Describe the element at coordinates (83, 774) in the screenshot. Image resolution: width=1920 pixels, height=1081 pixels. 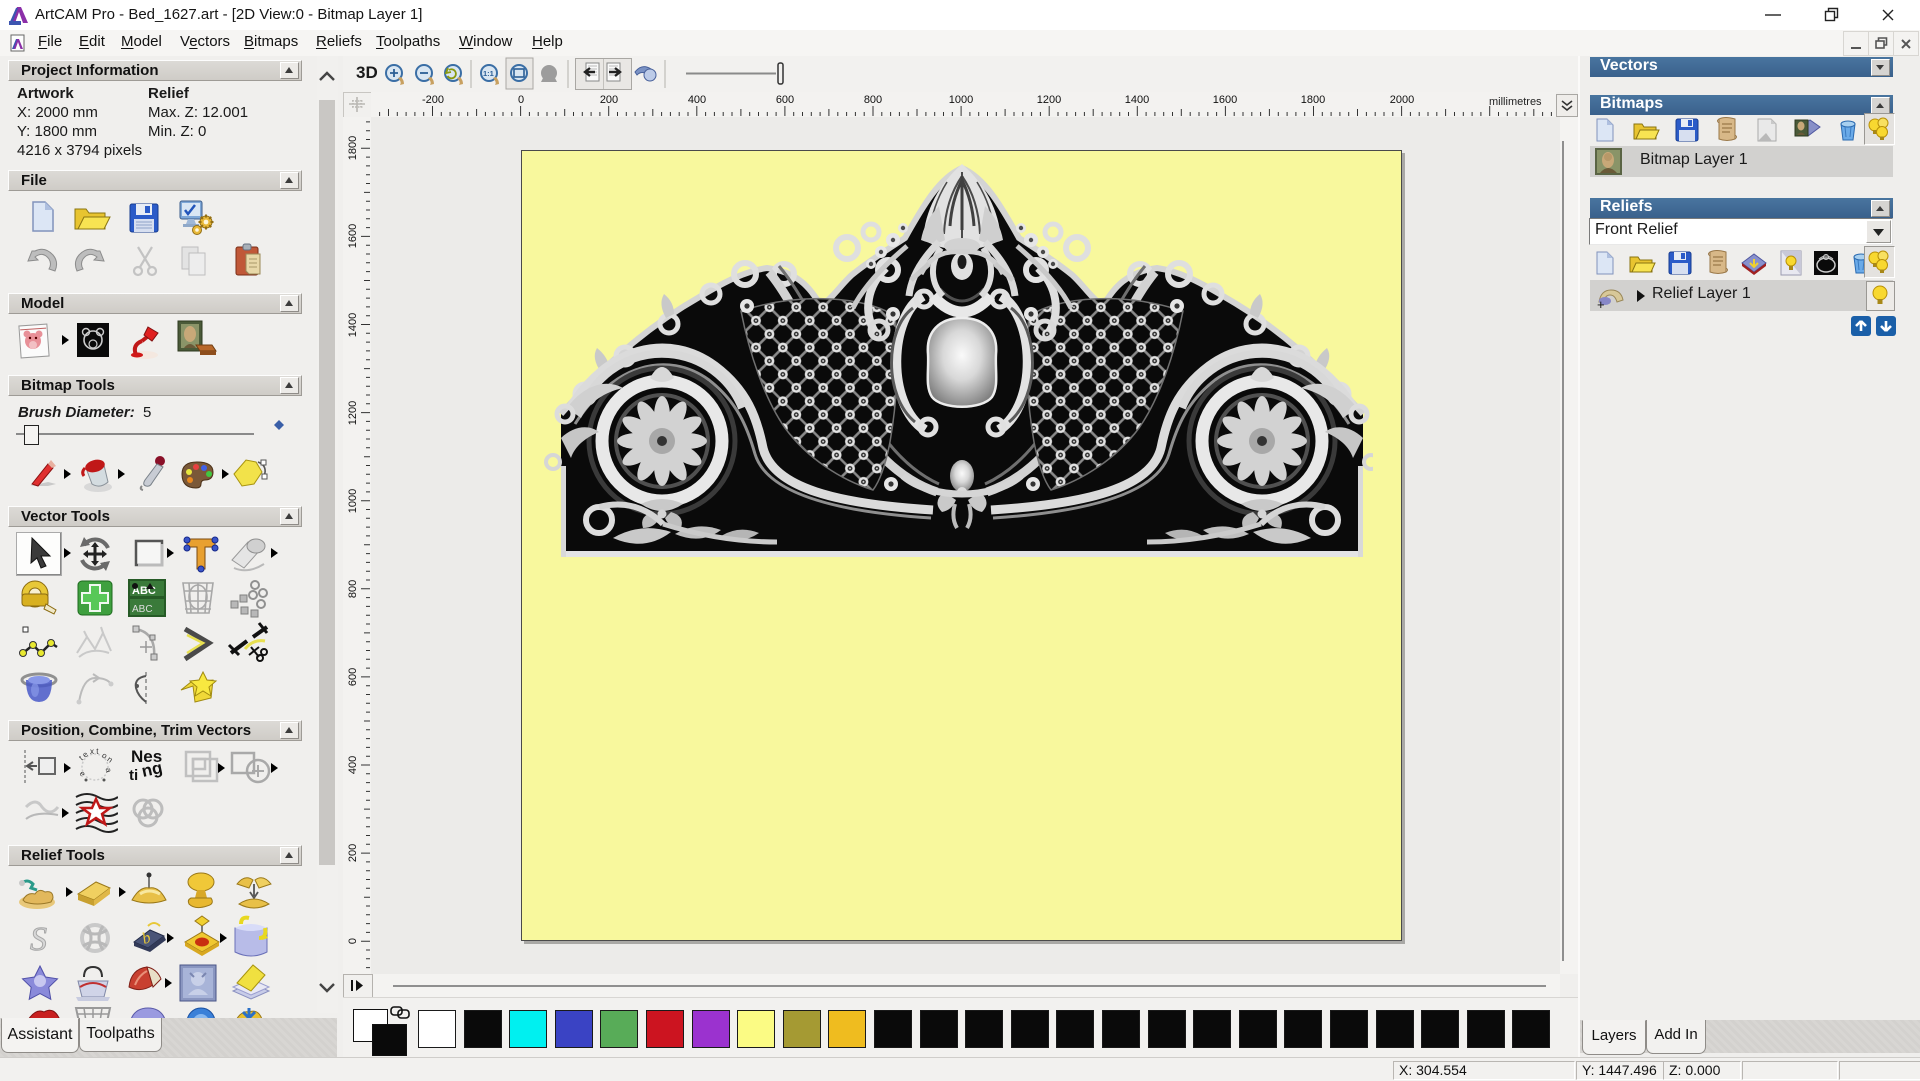
I see `svg-text: e` at that location.